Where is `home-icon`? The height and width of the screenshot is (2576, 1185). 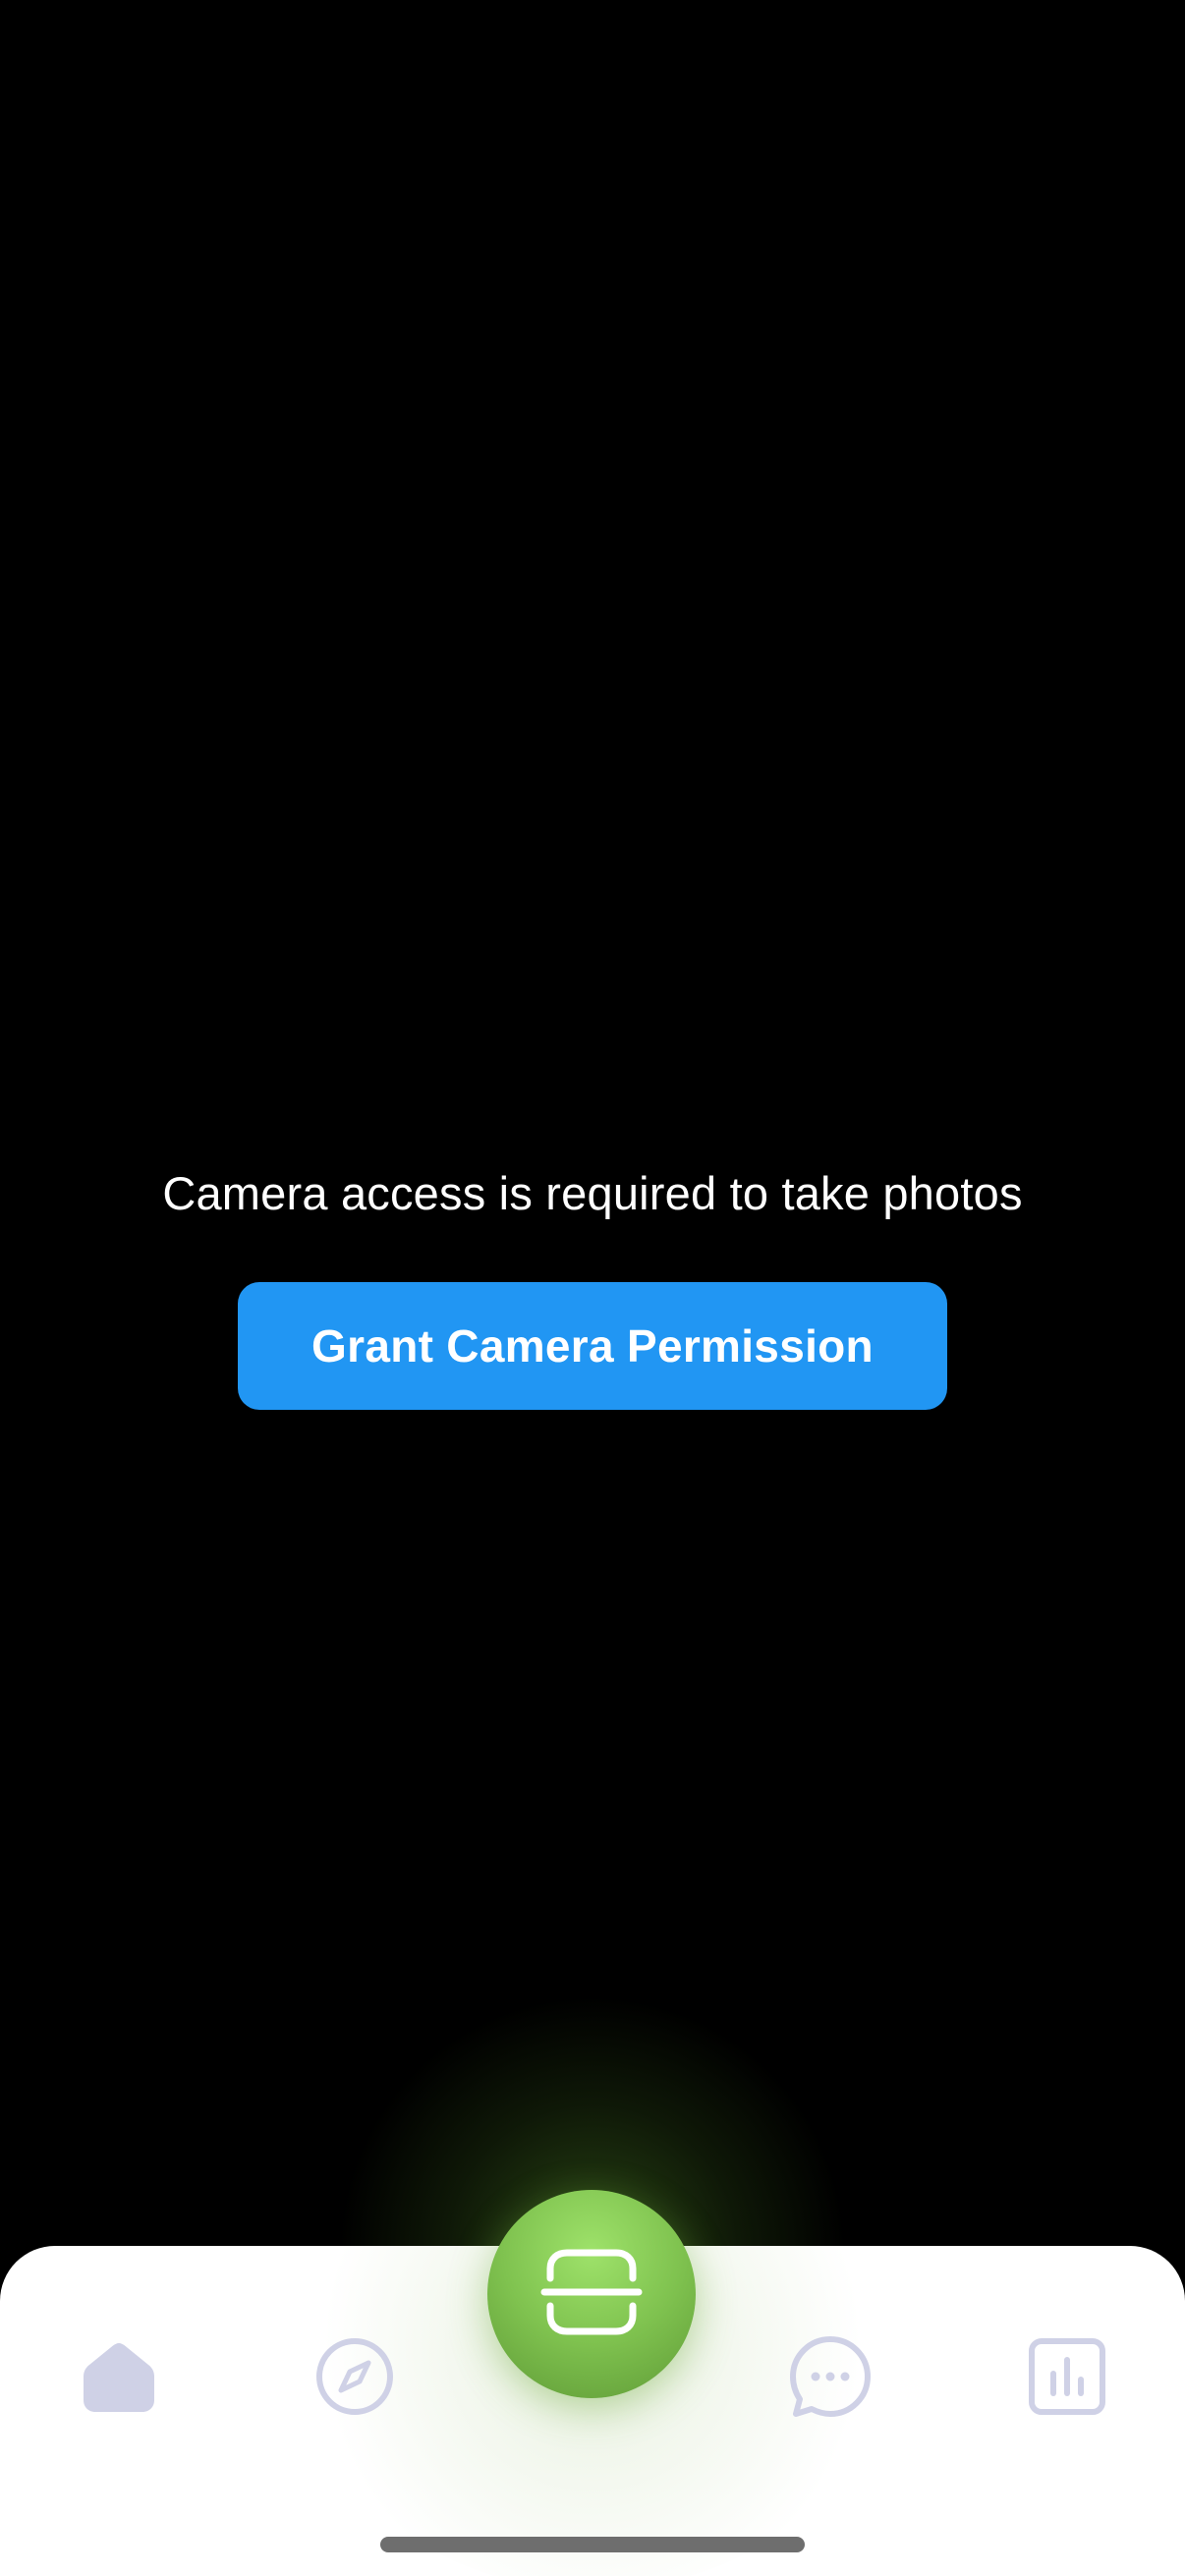 home-icon is located at coordinates (119, 2376).